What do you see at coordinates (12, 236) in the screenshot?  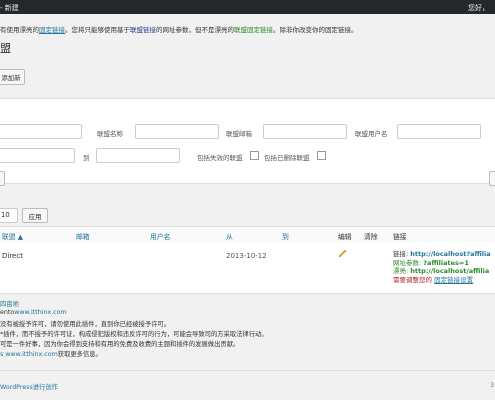 I see `col-affiliate: 联盟 ▲` at bounding box center [12, 236].